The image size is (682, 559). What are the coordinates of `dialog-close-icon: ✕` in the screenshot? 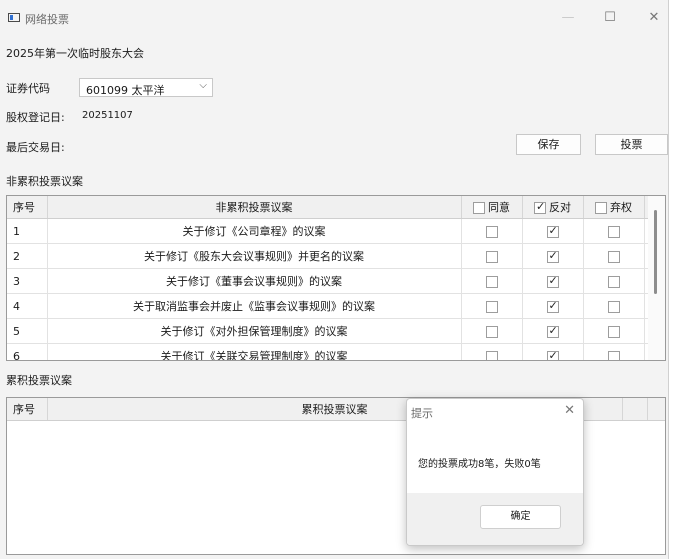 It's located at (569, 410).